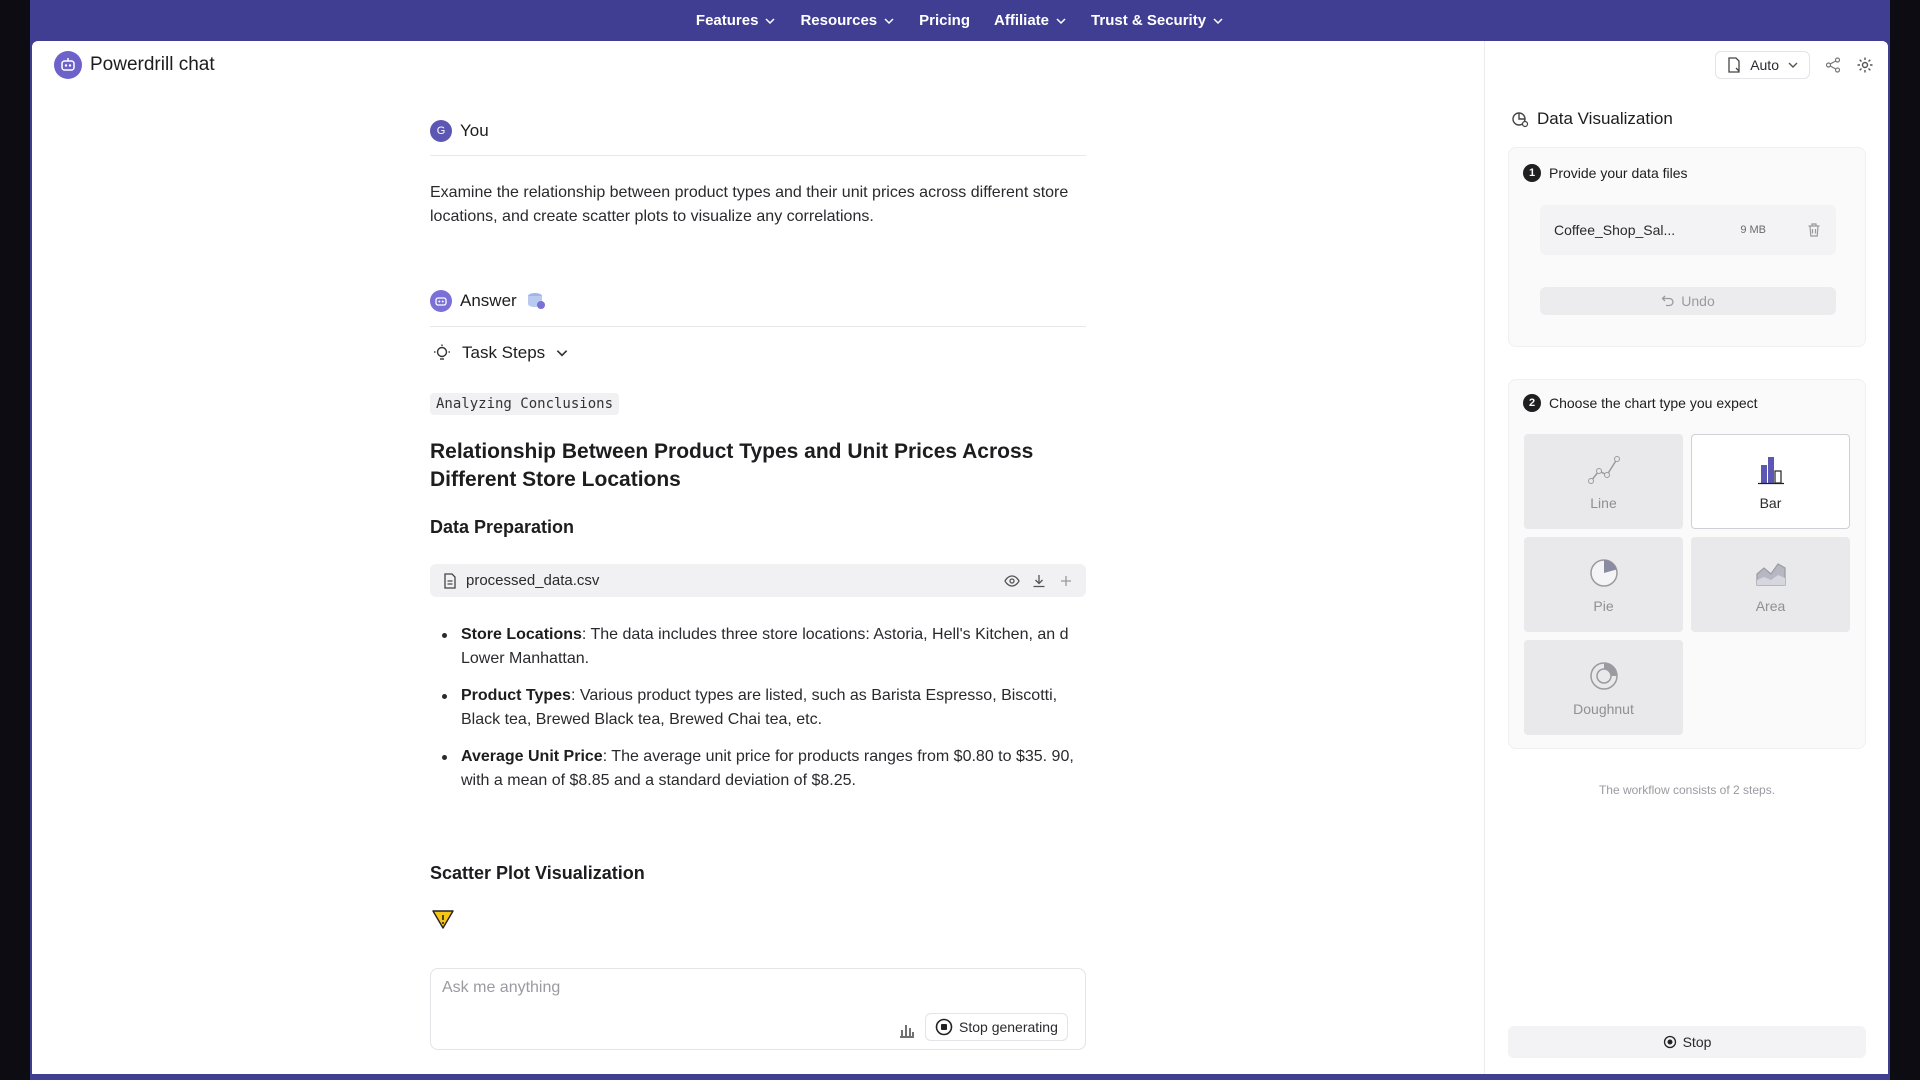 The height and width of the screenshot is (1080, 1920). I want to click on eye-icon, so click(1012, 581).